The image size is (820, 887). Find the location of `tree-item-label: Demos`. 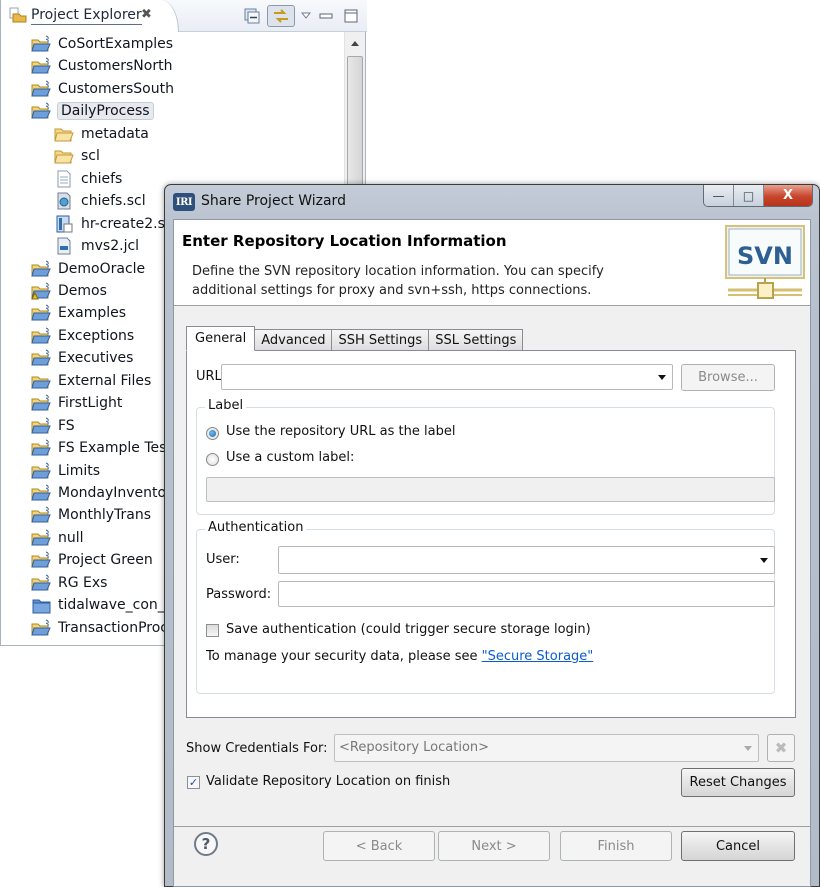

tree-item-label: Demos is located at coordinates (82, 290).